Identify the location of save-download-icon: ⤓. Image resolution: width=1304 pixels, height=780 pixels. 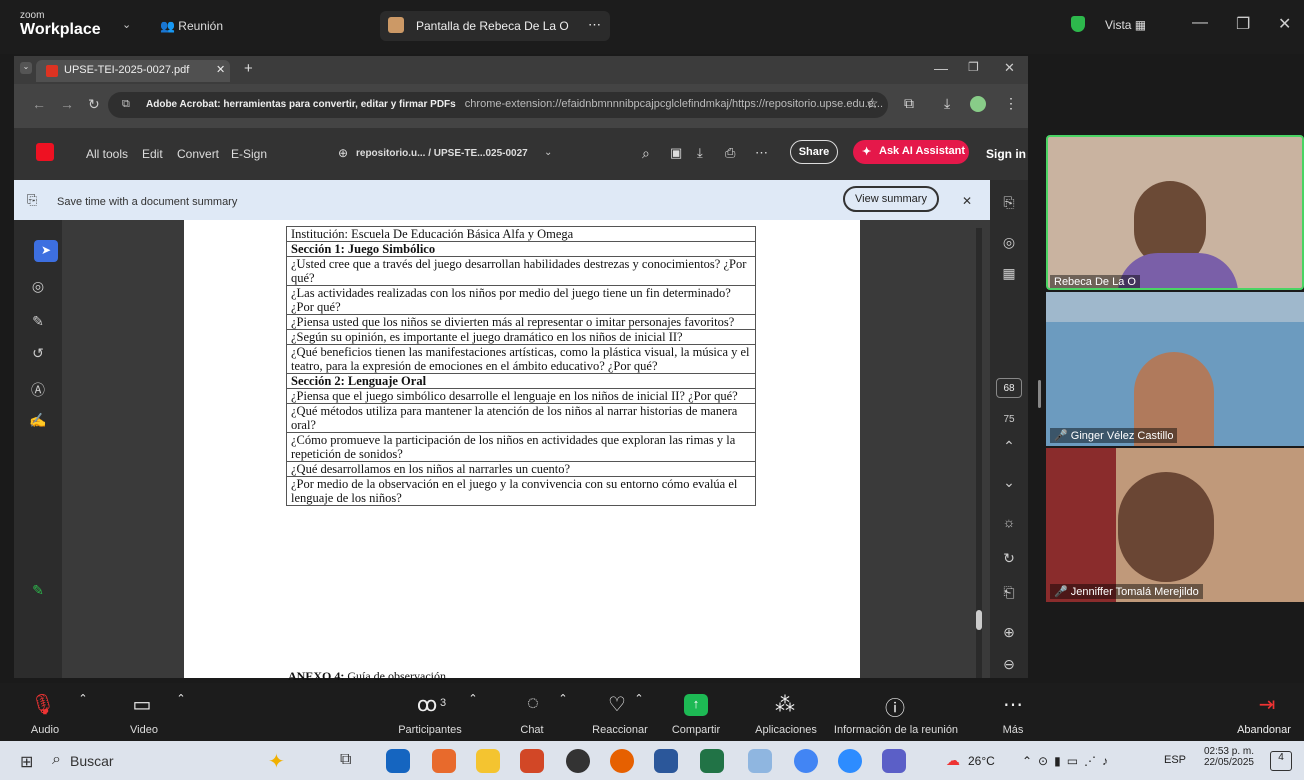
(700, 153).